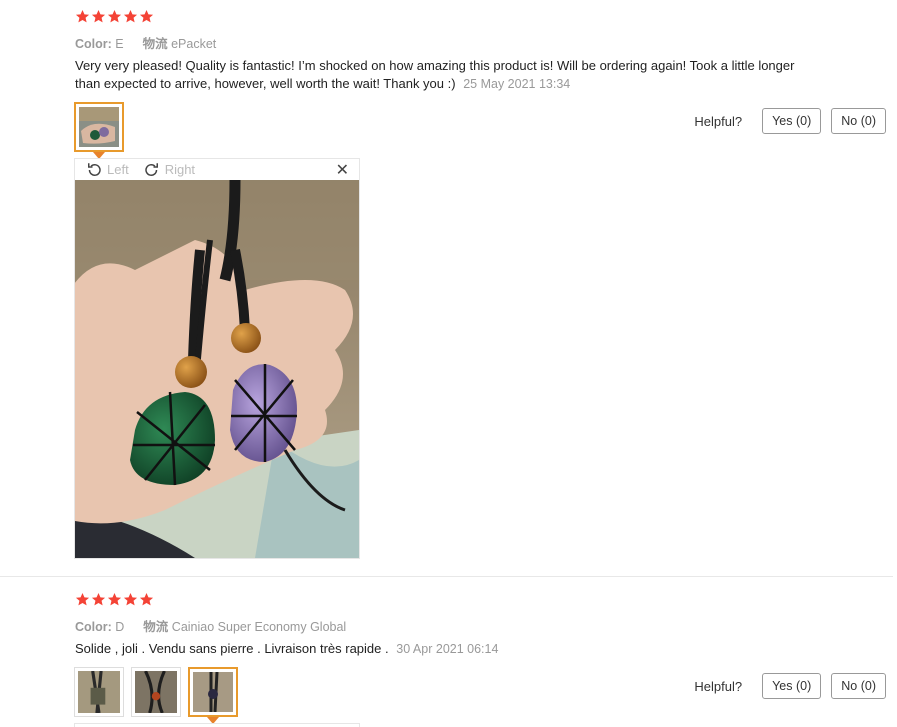 The height and width of the screenshot is (727, 897). What do you see at coordinates (180, 169) in the screenshot?
I see `rotate-right-label: Right` at bounding box center [180, 169].